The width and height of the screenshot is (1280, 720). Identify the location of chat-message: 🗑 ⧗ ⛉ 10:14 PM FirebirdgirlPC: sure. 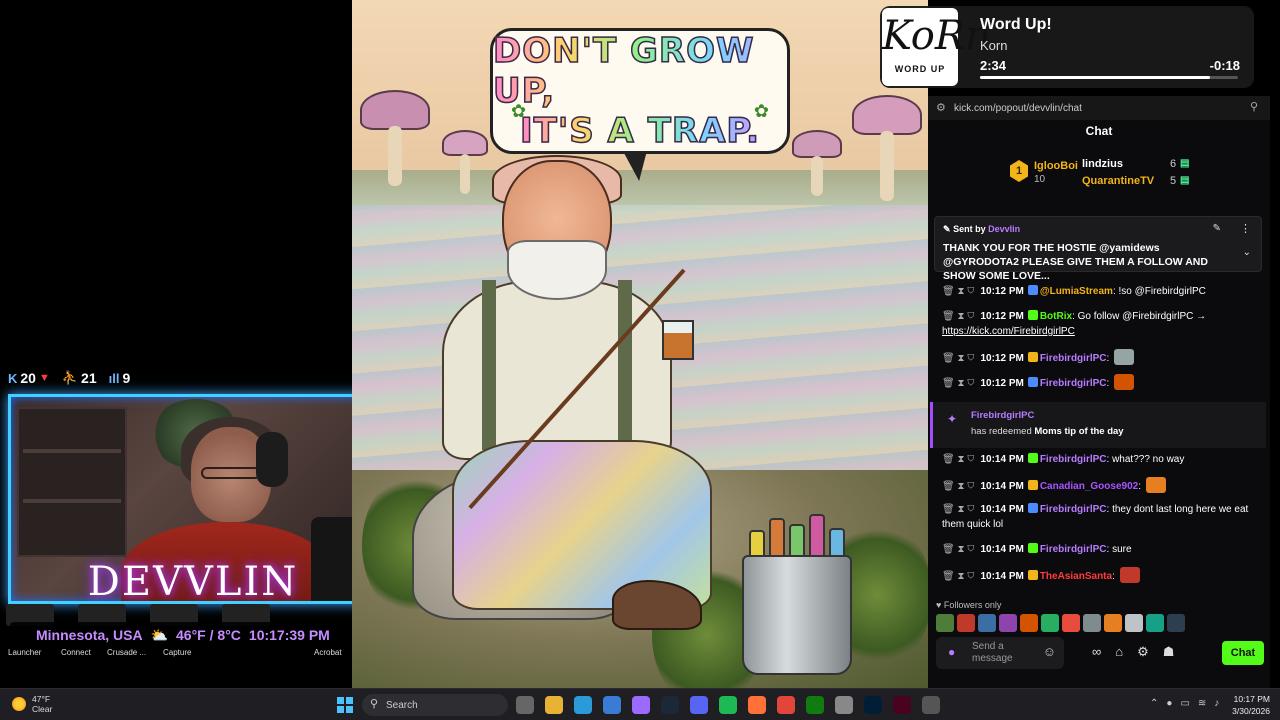
(1104, 549).